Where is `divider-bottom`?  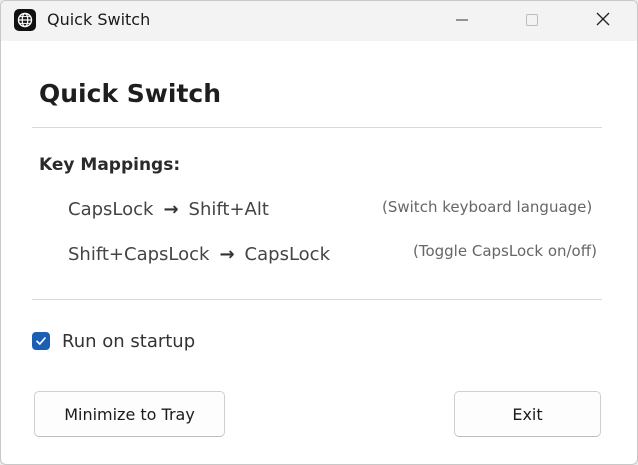
divider-bottom is located at coordinates (317, 299).